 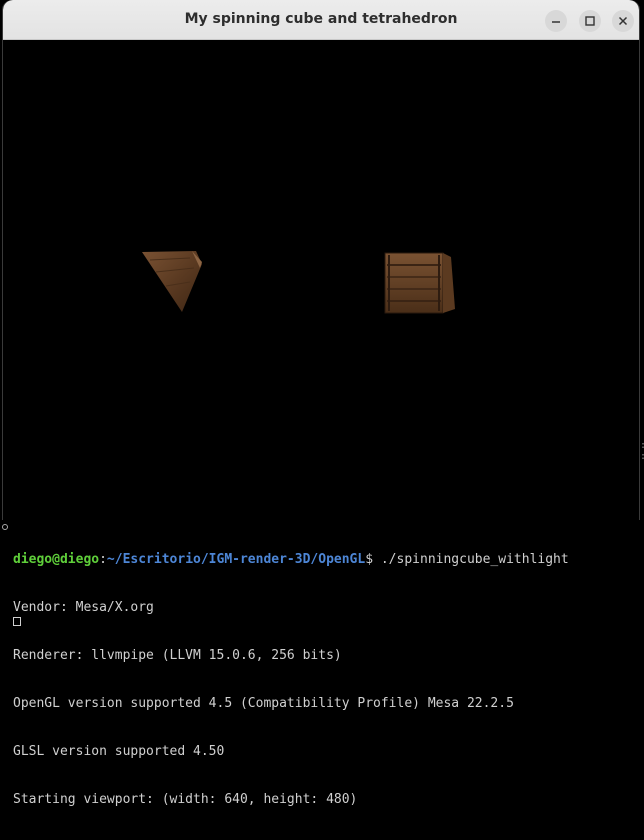 What do you see at coordinates (474, 559) in the screenshot?
I see `prompt-command: ./spinningcube_withlight` at bounding box center [474, 559].